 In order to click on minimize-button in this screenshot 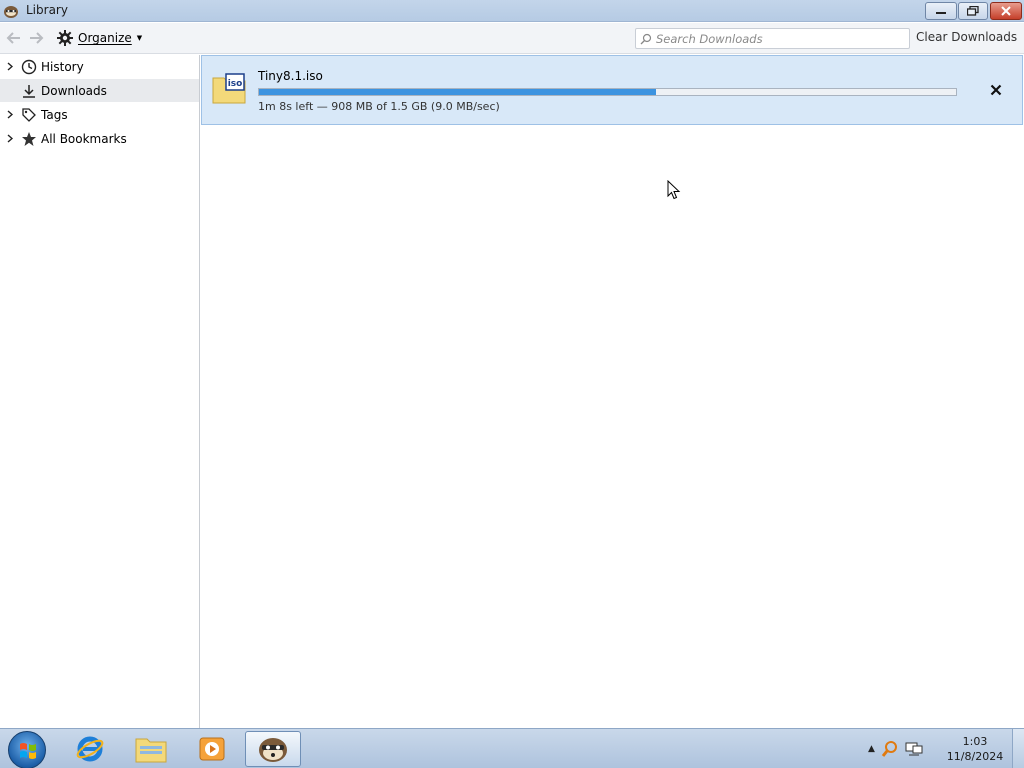, I will do `click(941, 11)`.